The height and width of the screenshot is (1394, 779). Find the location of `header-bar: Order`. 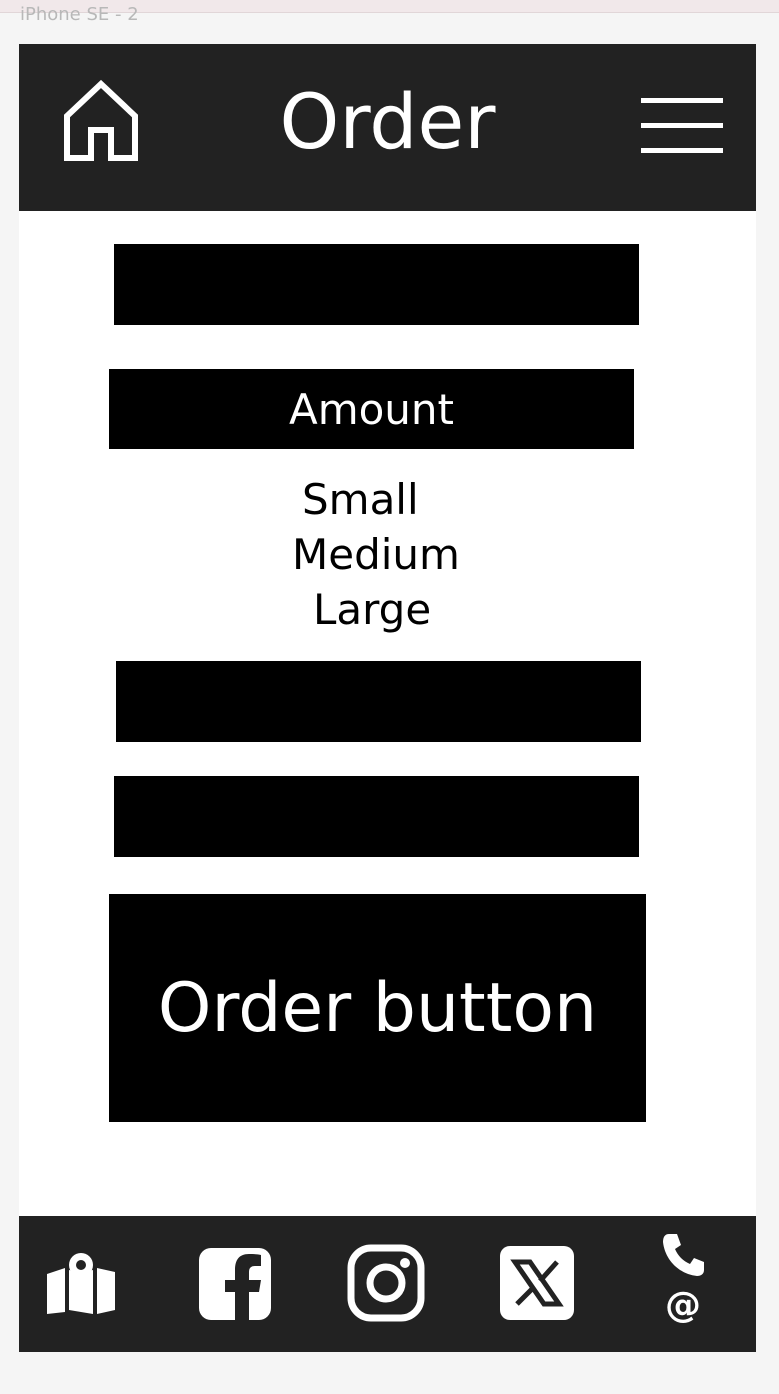

header-bar: Order is located at coordinates (387, 127).